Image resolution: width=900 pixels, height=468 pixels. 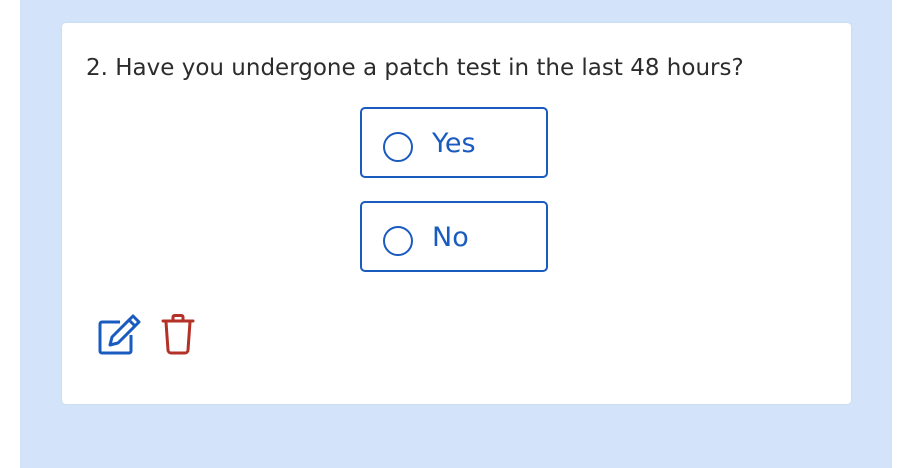 I want to click on trash-icon, so click(x=178, y=336).